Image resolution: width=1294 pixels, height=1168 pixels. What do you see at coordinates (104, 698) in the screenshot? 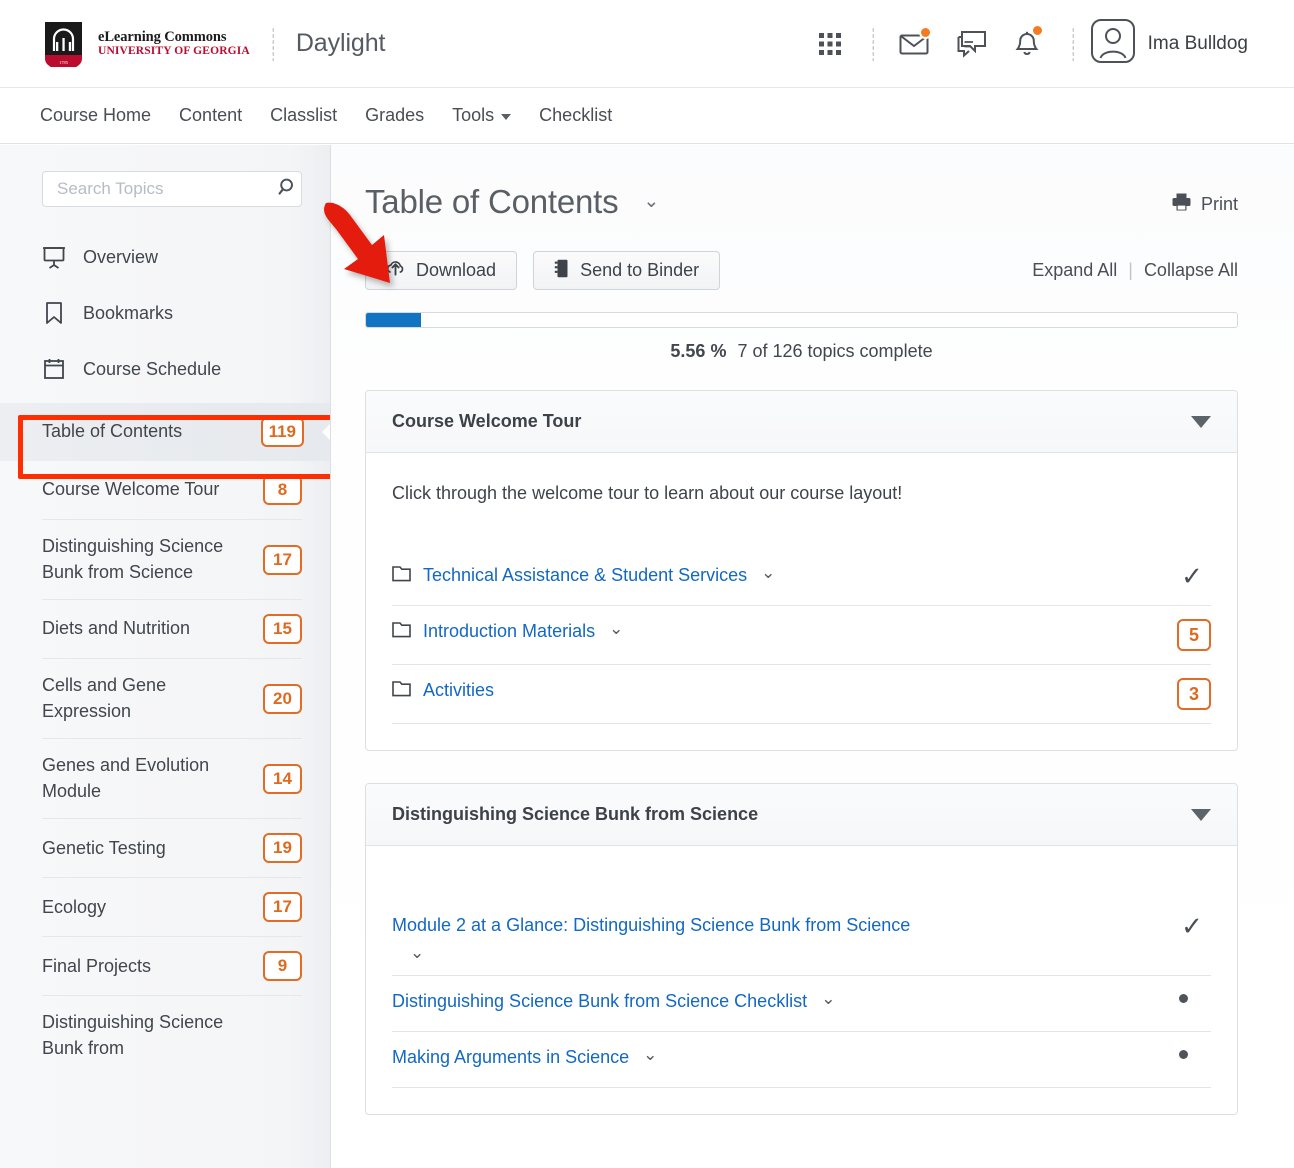
I see `toc-label: Cells and Gene Expression` at bounding box center [104, 698].